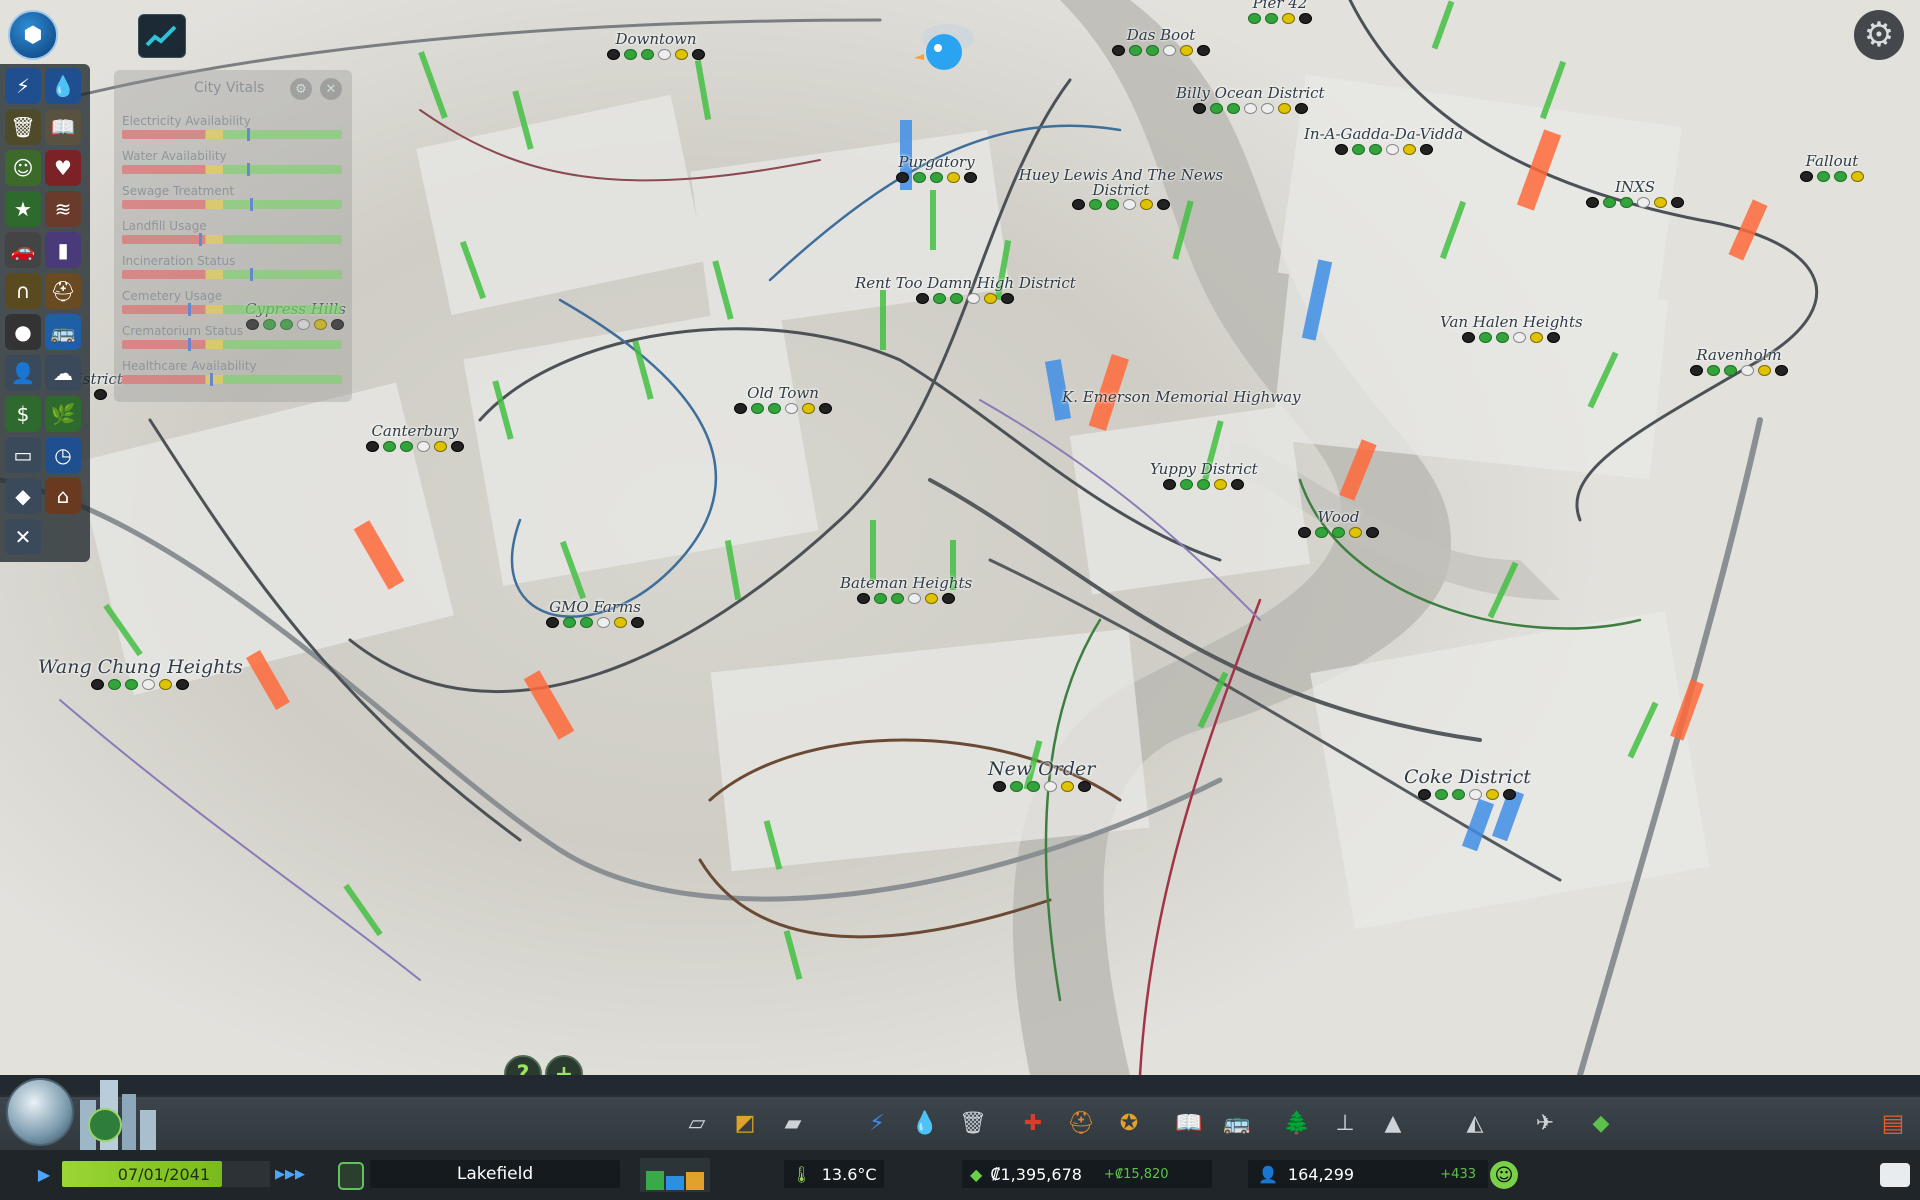  What do you see at coordinates (595, 607) in the screenshot?
I see `district-name: GMO Farms` at bounding box center [595, 607].